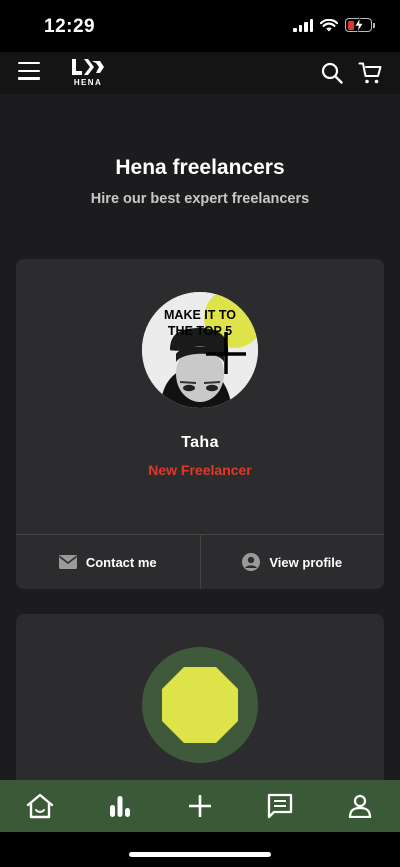 This screenshot has height=867, width=400. Describe the element at coordinates (40, 806) in the screenshot. I see `home-icon` at that location.